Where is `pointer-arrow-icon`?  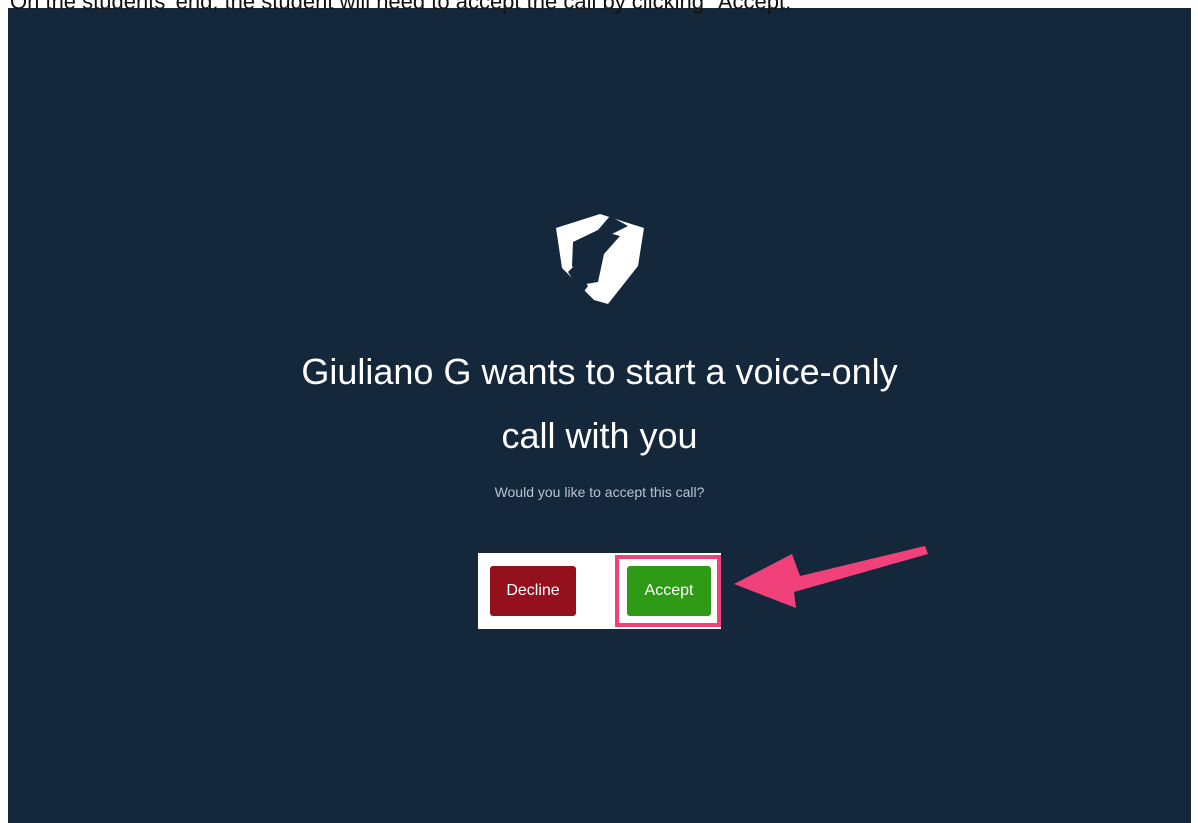
pointer-arrow-icon is located at coordinates (831, 577).